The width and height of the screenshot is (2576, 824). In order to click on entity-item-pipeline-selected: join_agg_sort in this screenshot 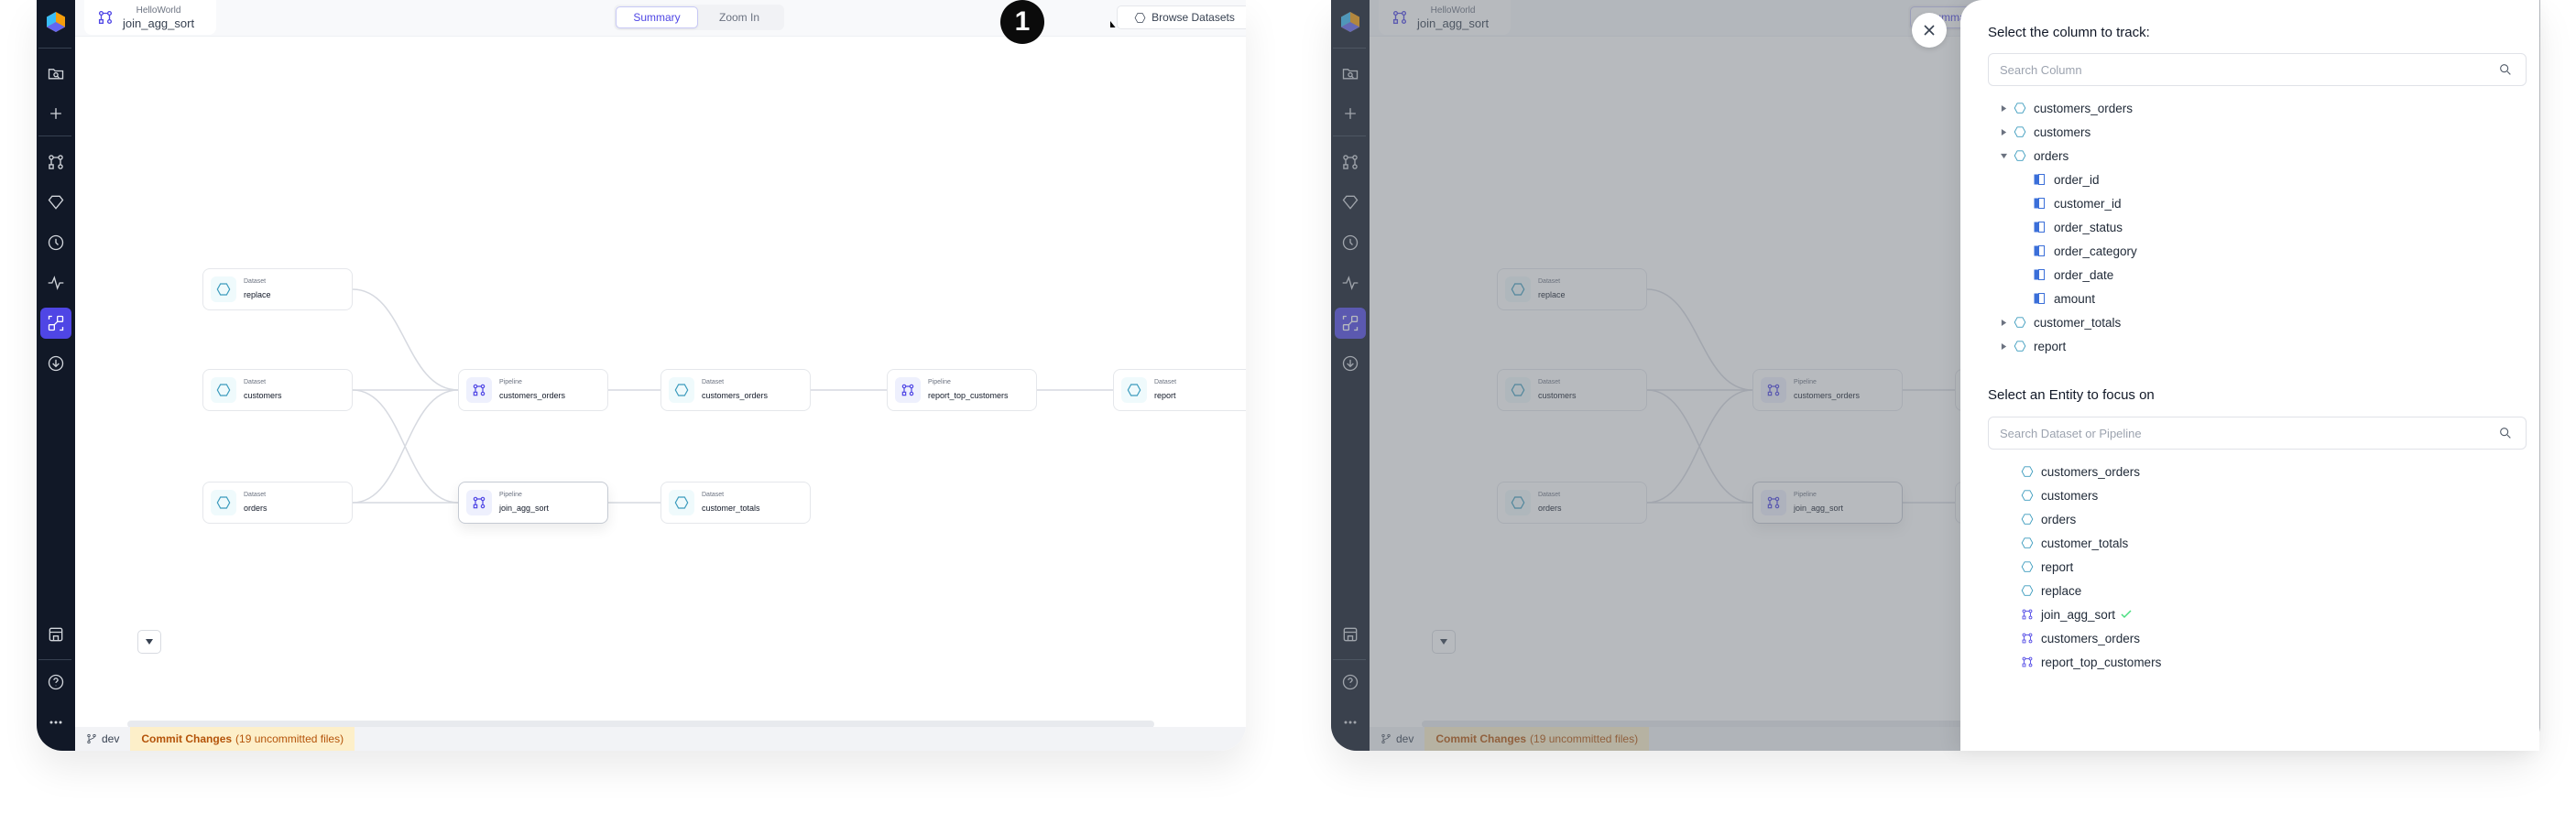, I will do `click(2089, 614)`.